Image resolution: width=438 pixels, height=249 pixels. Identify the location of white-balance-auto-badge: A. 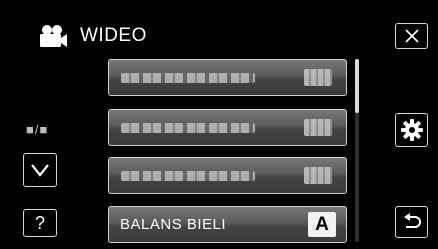
(322, 224).